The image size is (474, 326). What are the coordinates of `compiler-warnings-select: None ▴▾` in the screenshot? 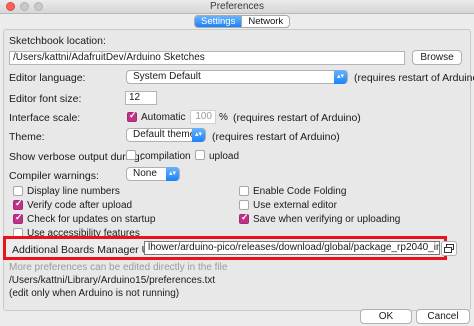 It's located at (153, 174).